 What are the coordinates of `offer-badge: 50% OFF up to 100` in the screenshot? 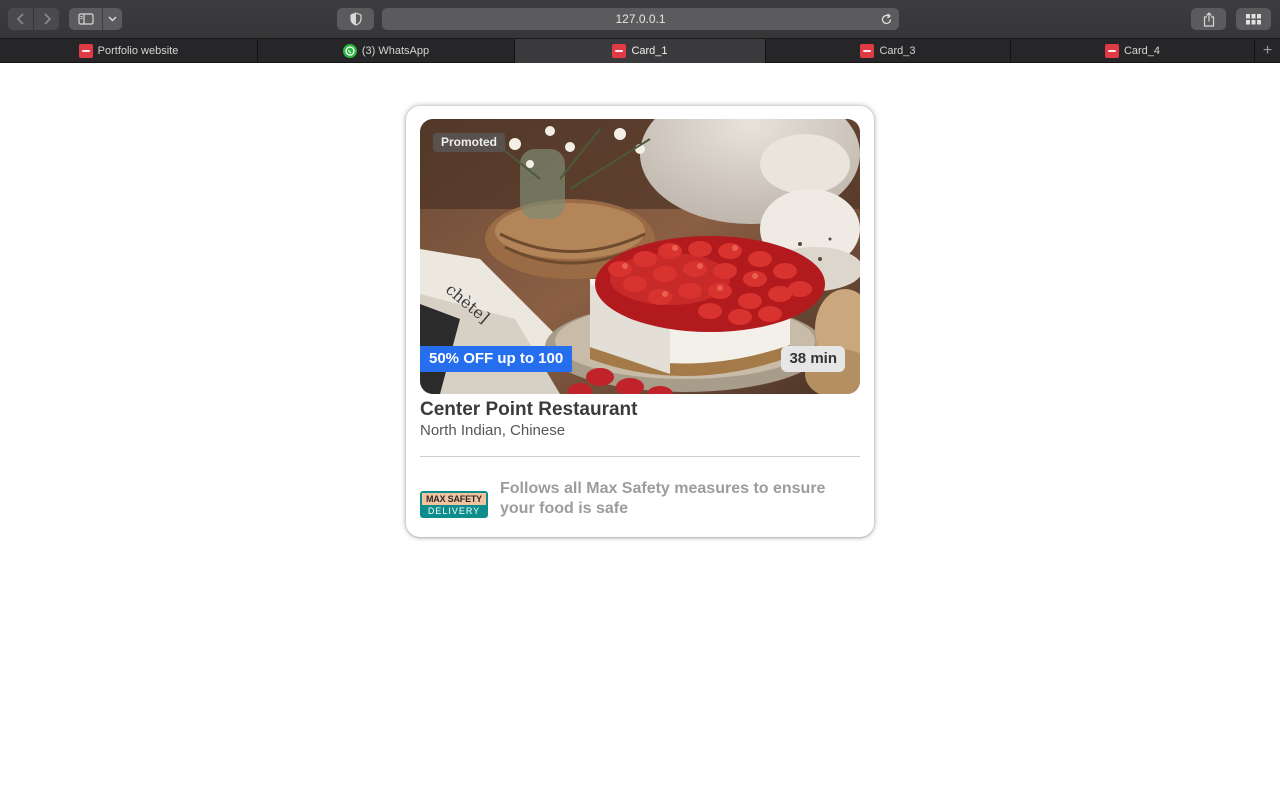 It's located at (496, 359).